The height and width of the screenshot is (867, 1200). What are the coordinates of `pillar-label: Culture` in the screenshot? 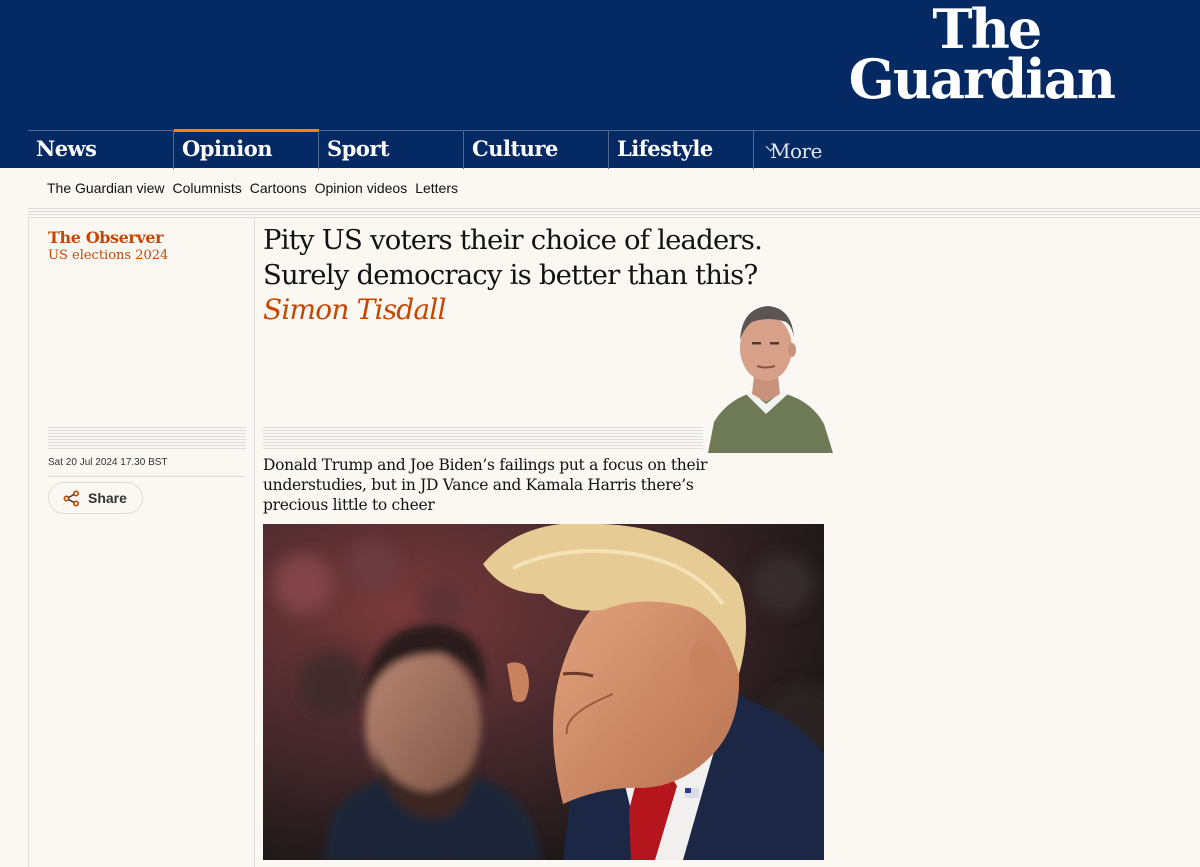 It's located at (515, 148).